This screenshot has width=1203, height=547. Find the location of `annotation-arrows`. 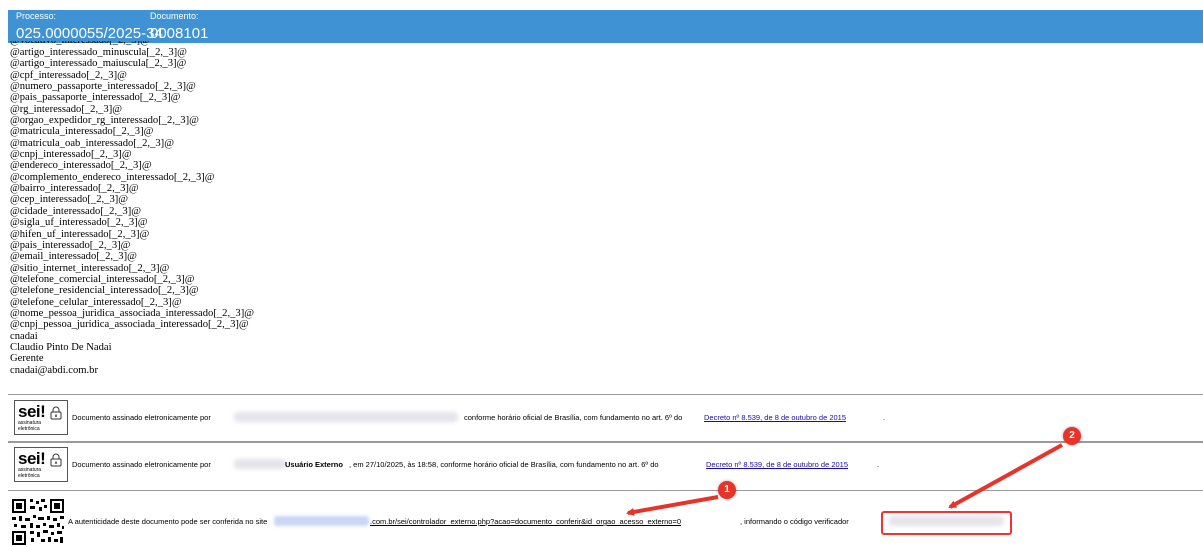

annotation-arrows is located at coordinates (844, 479).